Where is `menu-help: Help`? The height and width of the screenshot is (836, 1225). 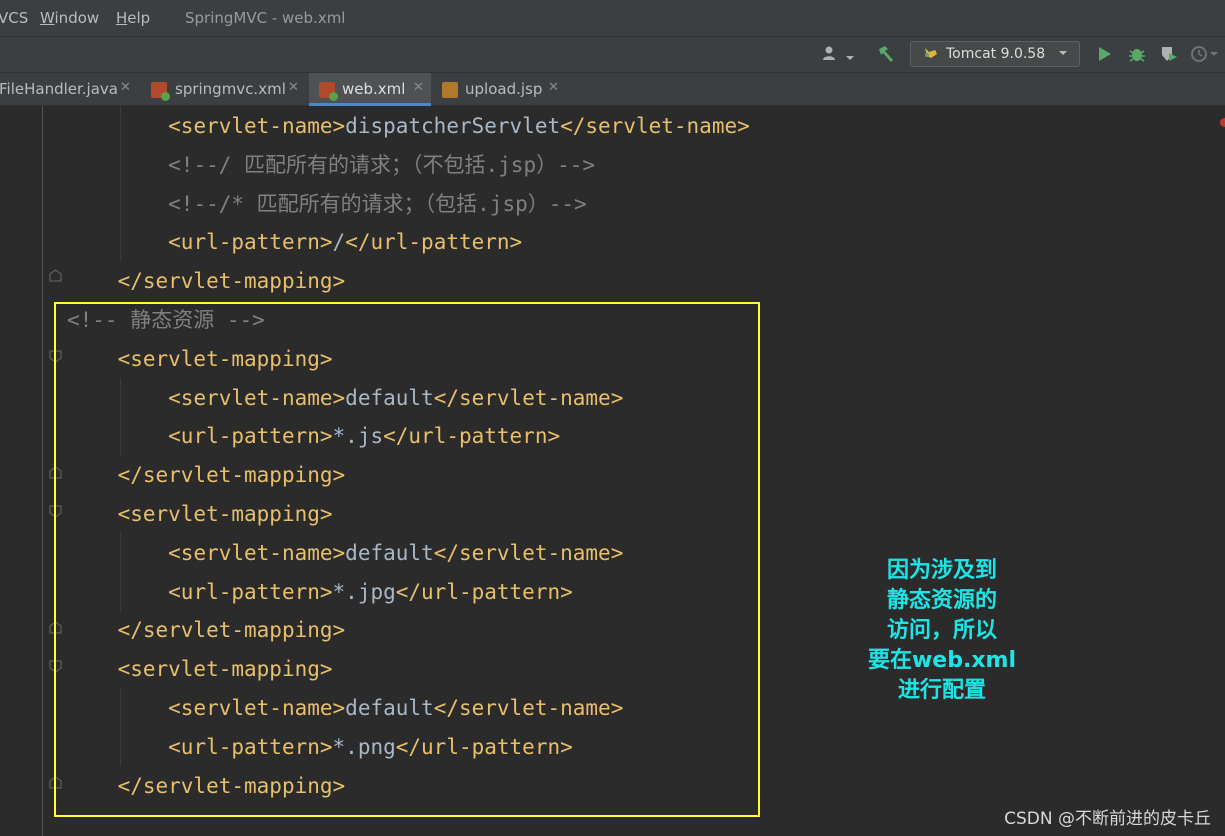
menu-help: Help is located at coordinates (133, 18).